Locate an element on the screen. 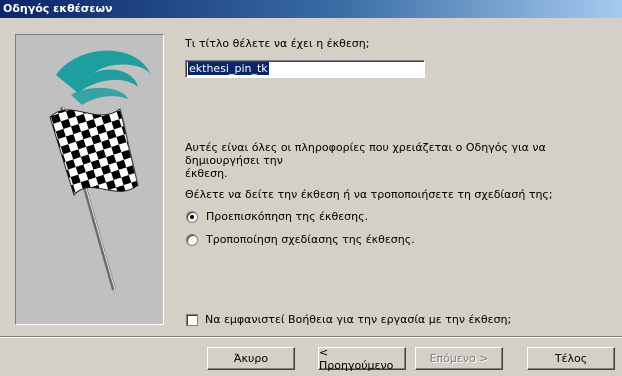 The width and height of the screenshot is (622, 376). radio-preview-label: Προεπισκόπηση της έκθεσης. is located at coordinates (287, 216).